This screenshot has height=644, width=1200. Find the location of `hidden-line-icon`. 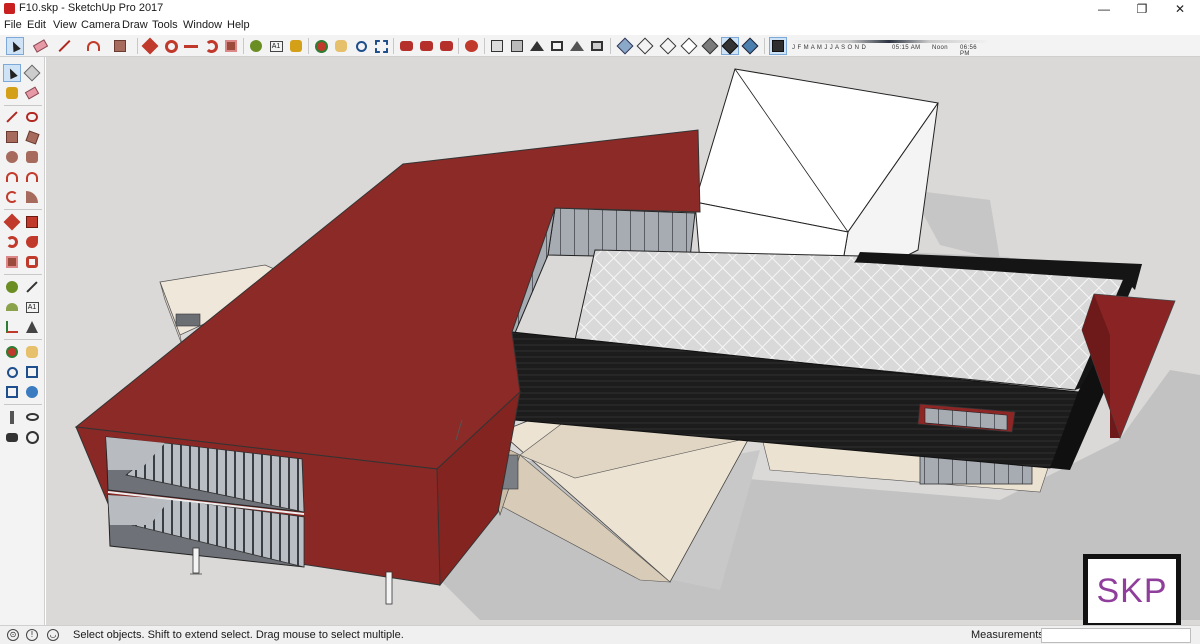

hidden-line-icon is located at coordinates (689, 46).